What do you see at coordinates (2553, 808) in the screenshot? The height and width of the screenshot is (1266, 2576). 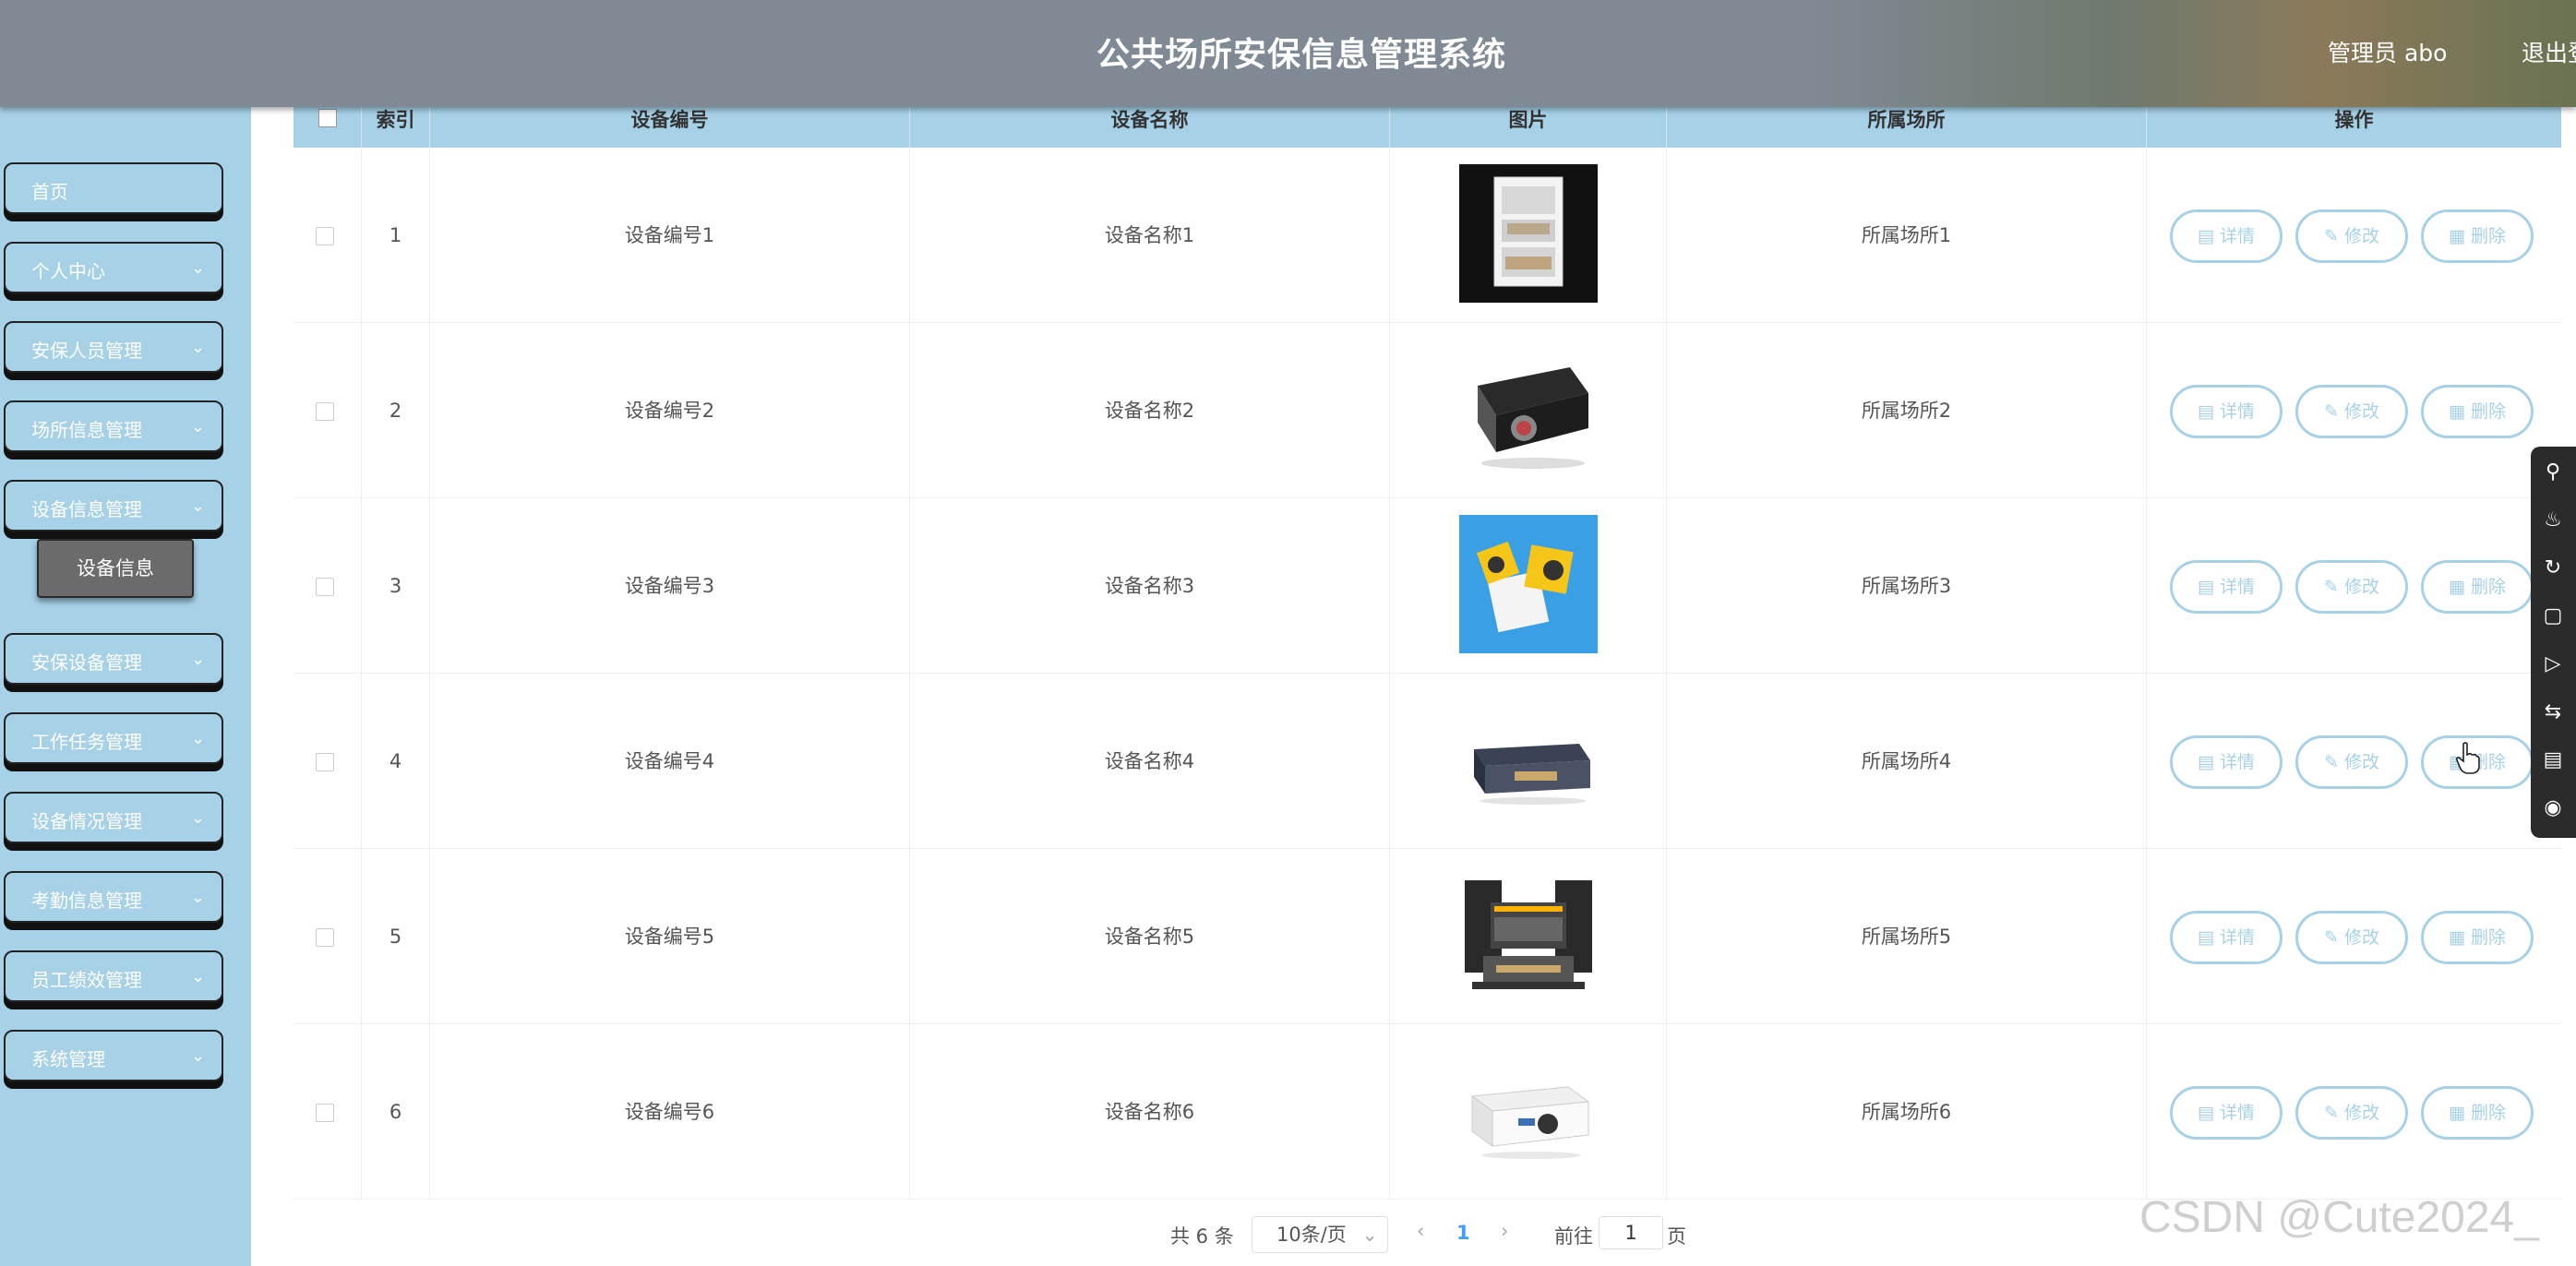 I see `camera-icon: ◉` at bounding box center [2553, 808].